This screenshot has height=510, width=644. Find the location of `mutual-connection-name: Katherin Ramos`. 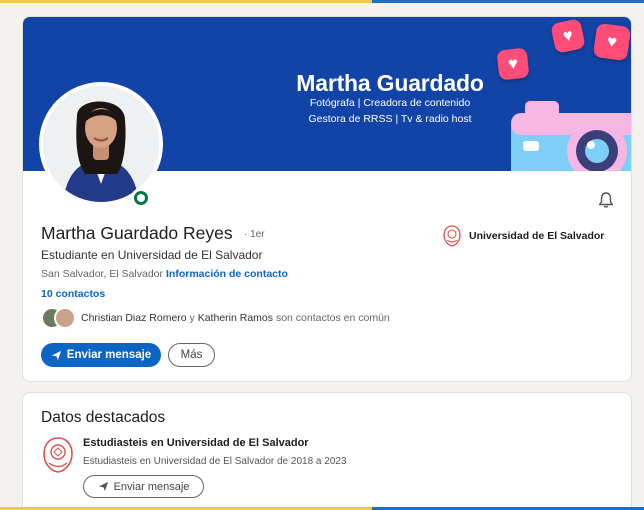

mutual-connection-name: Katherin Ramos is located at coordinates (235, 318).